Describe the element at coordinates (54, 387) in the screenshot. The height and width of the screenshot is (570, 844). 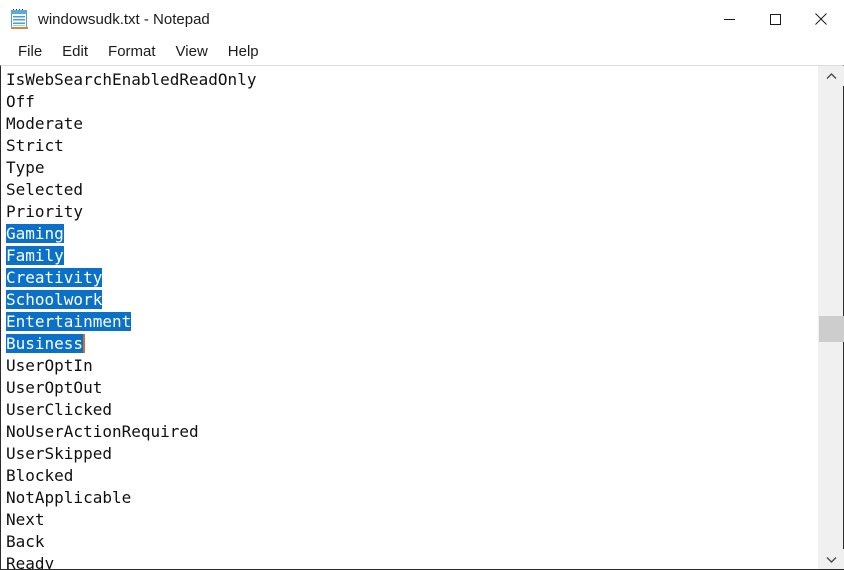
I see `editor-line-text: UserOptOut` at that location.